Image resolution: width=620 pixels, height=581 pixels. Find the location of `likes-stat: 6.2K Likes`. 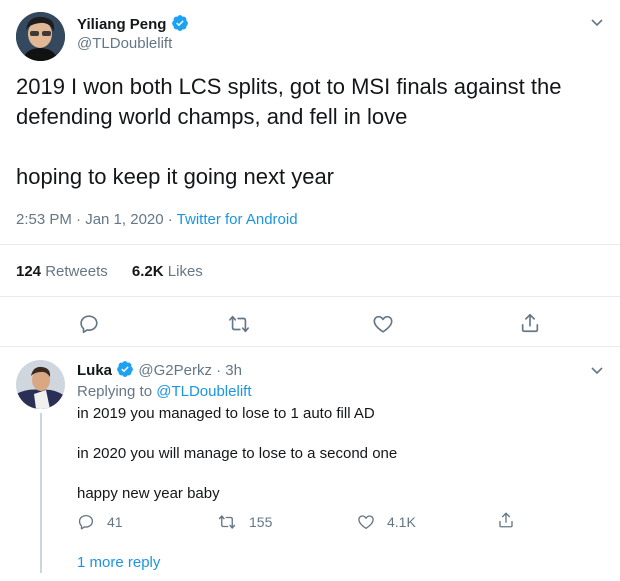

likes-stat: 6.2K Likes is located at coordinates (167, 271).